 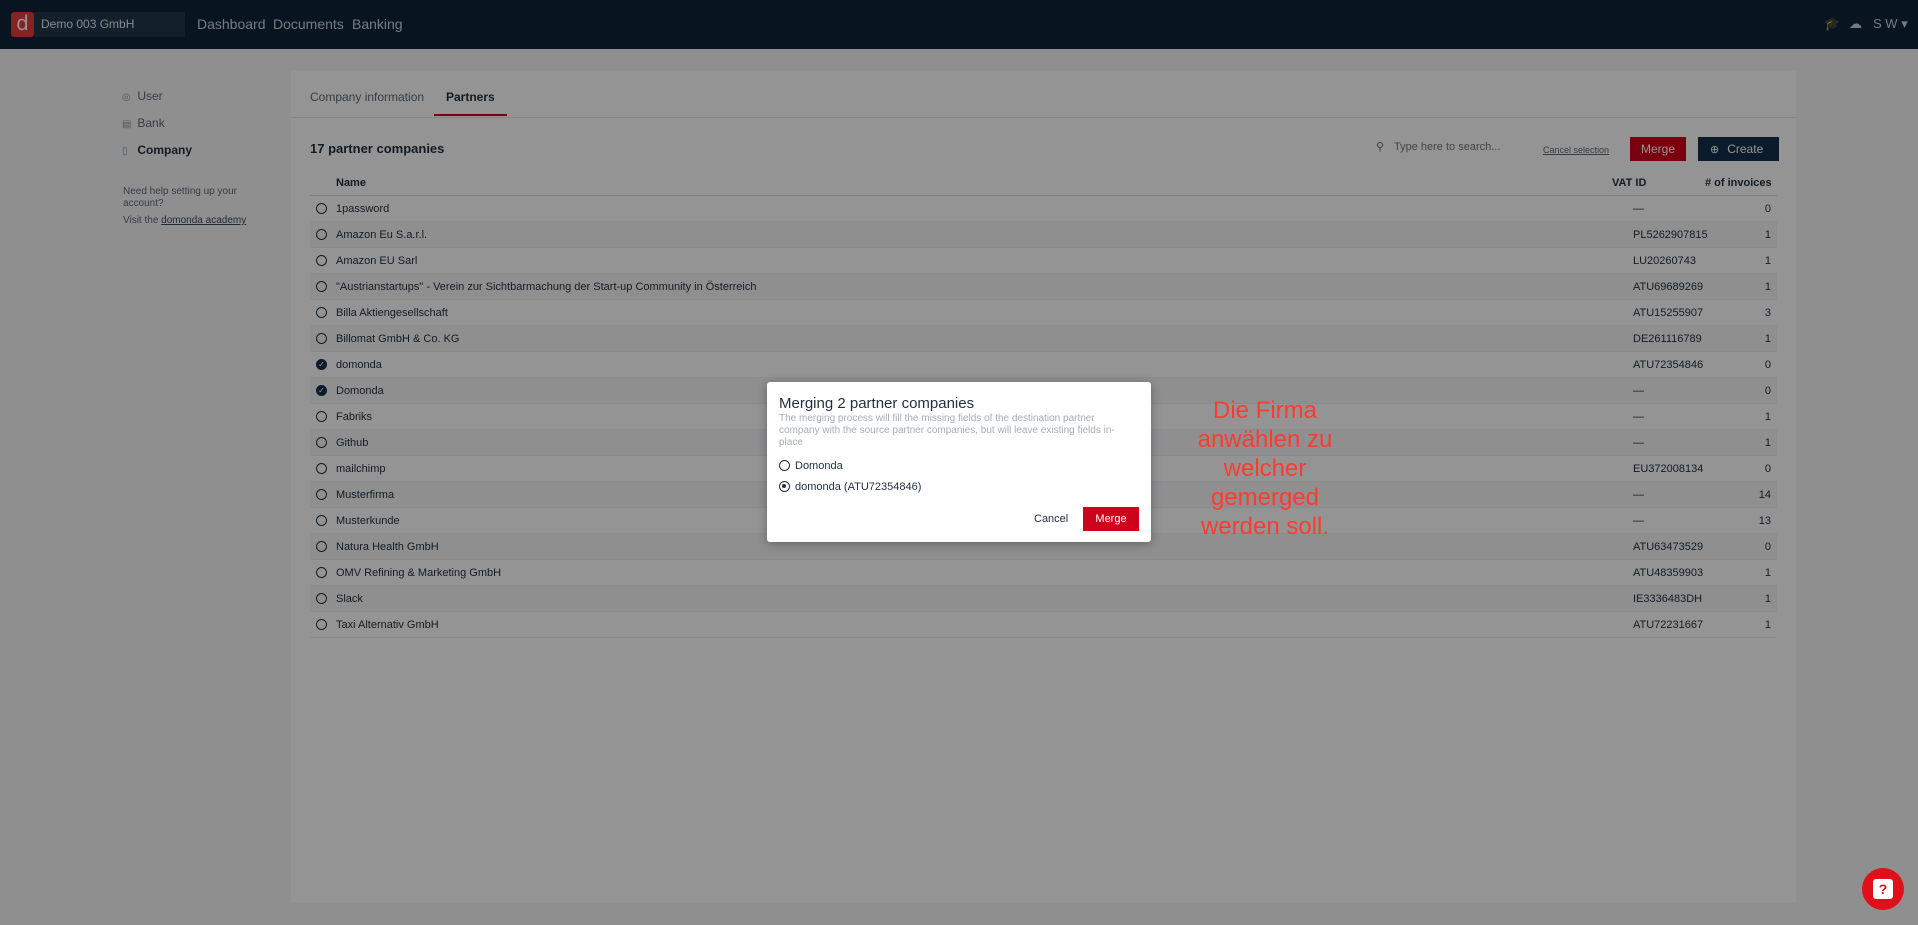 What do you see at coordinates (784, 465) in the screenshot?
I see `radio-button` at bounding box center [784, 465].